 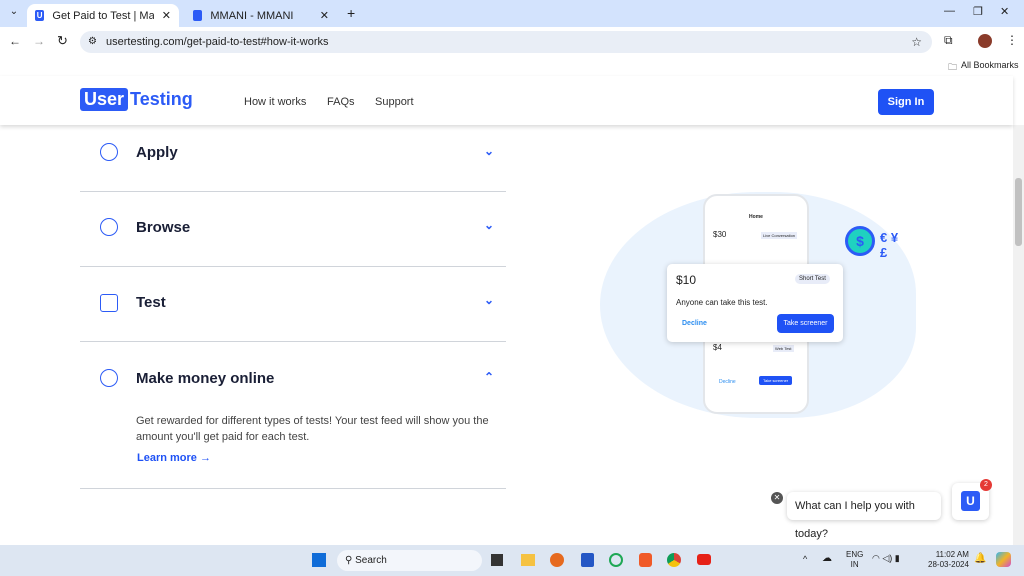 What do you see at coordinates (983, 68) in the screenshot?
I see `all-bookmarks: 🗀 All Bookmarks` at bounding box center [983, 68].